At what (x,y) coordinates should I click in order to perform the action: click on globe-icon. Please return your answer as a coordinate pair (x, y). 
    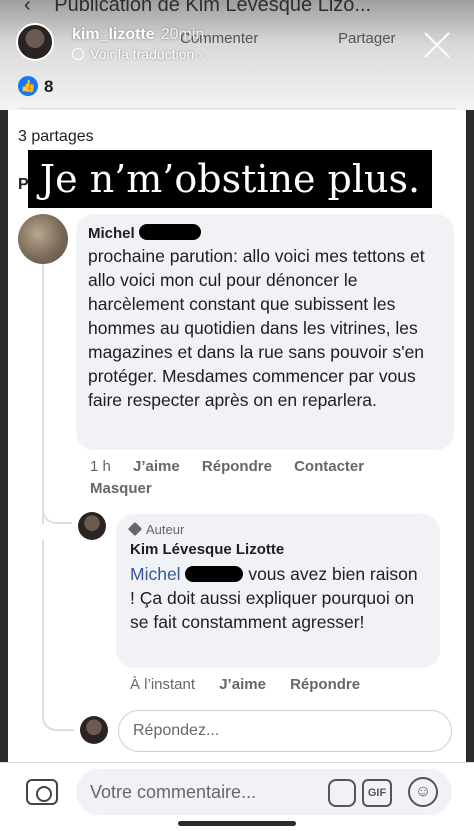
    Looking at the image, I should click on (78, 54).